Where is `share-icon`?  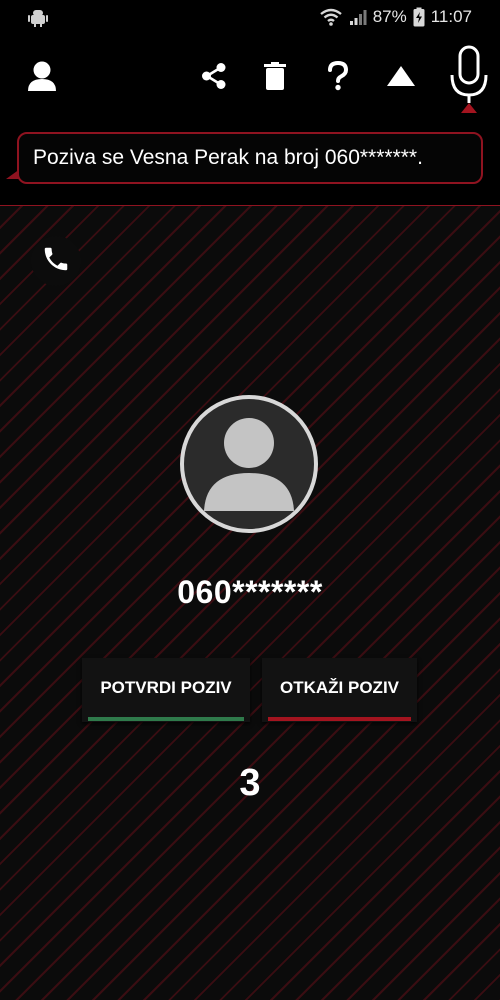 share-icon is located at coordinates (214, 78).